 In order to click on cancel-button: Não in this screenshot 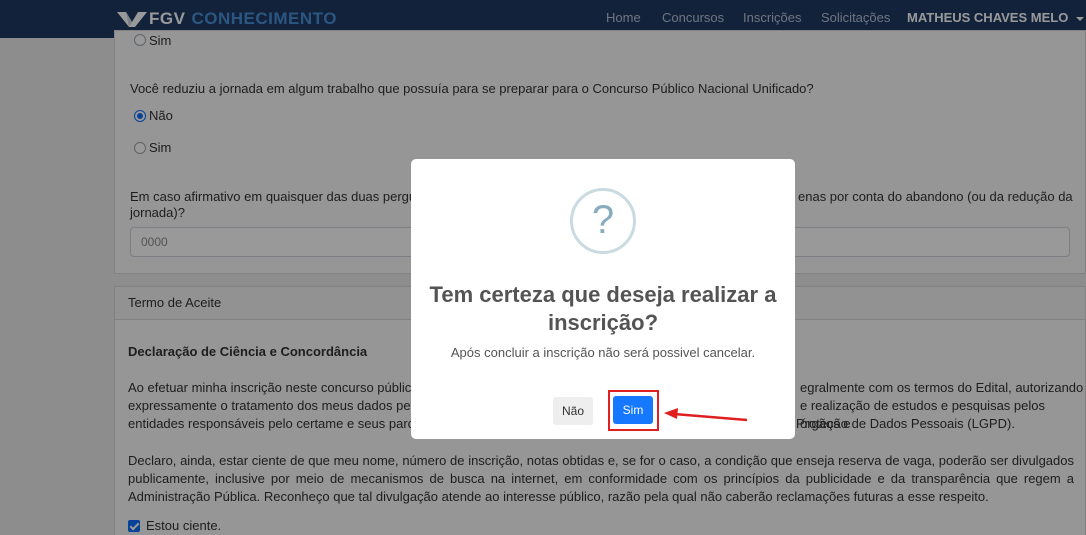, I will do `click(573, 411)`.